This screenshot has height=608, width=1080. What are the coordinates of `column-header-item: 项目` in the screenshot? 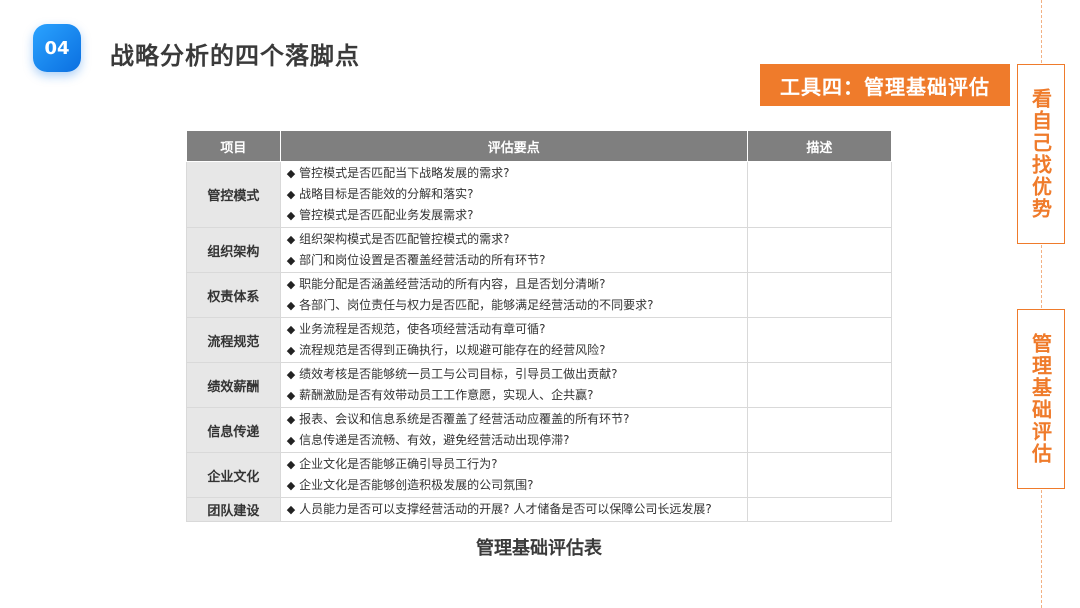 It's located at (233, 146).